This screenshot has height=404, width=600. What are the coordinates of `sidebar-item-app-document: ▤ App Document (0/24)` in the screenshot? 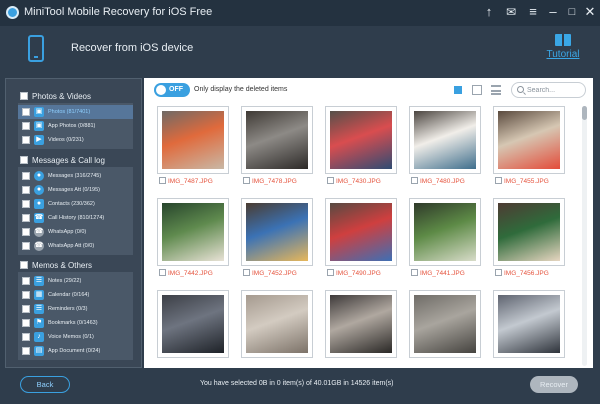 It's located at (75, 351).